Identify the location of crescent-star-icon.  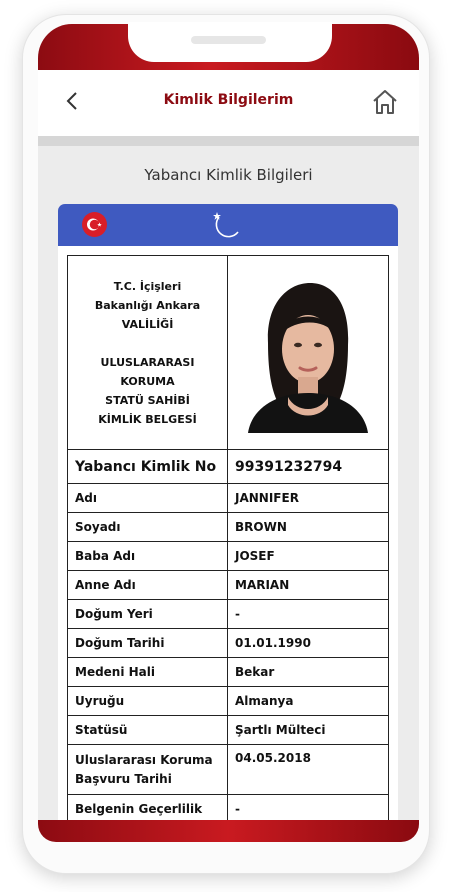
(226, 225).